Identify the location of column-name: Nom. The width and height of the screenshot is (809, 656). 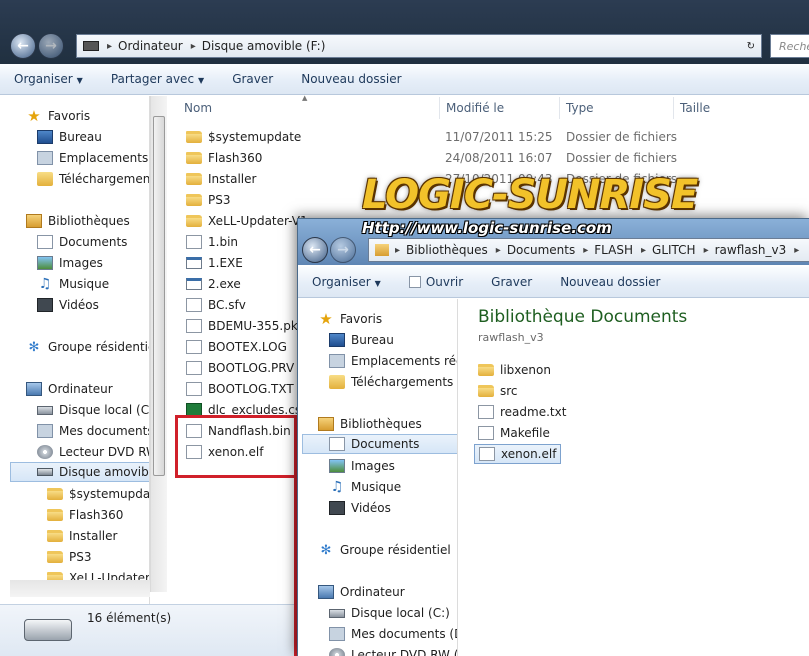
(309, 108).